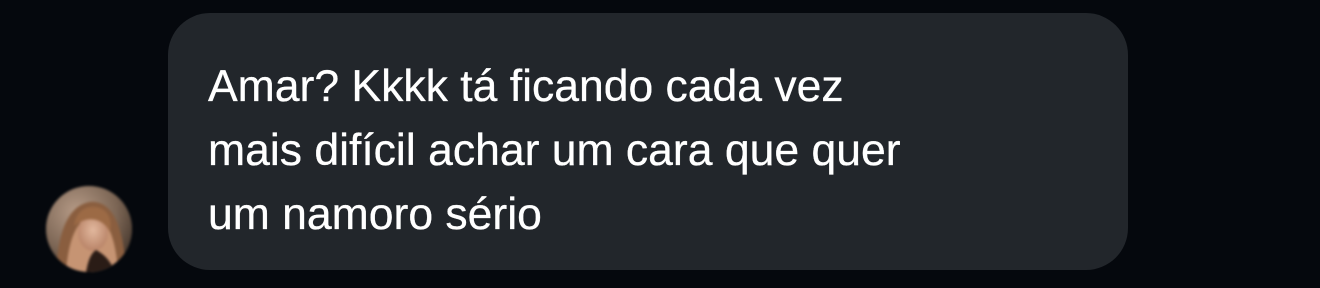 This screenshot has height=288, width=1320. I want to click on profile-photo-icon, so click(89, 229).